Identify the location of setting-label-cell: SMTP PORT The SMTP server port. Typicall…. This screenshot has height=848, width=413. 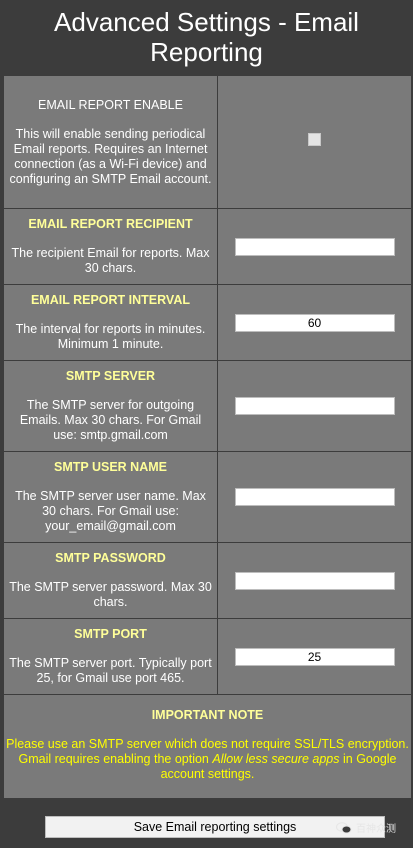
(110, 656).